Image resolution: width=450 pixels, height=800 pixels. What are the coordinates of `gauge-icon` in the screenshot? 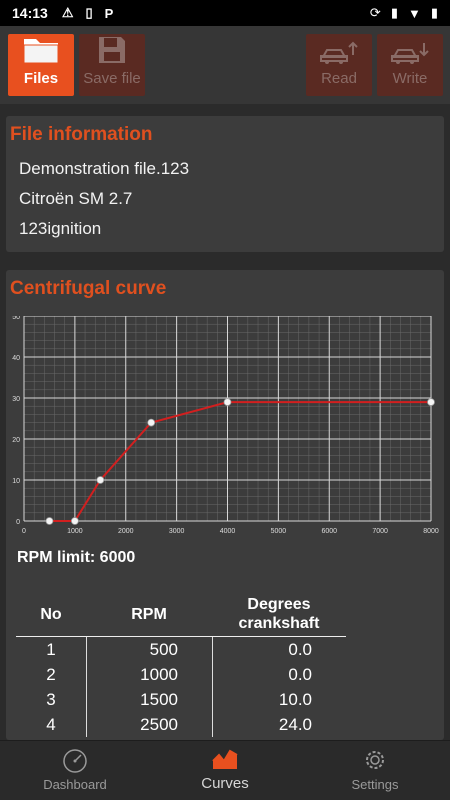 It's located at (75, 761).